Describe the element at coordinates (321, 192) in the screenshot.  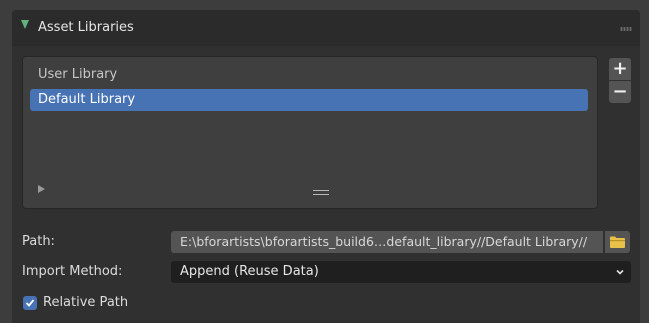
I see `list-resize-handle` at that location.